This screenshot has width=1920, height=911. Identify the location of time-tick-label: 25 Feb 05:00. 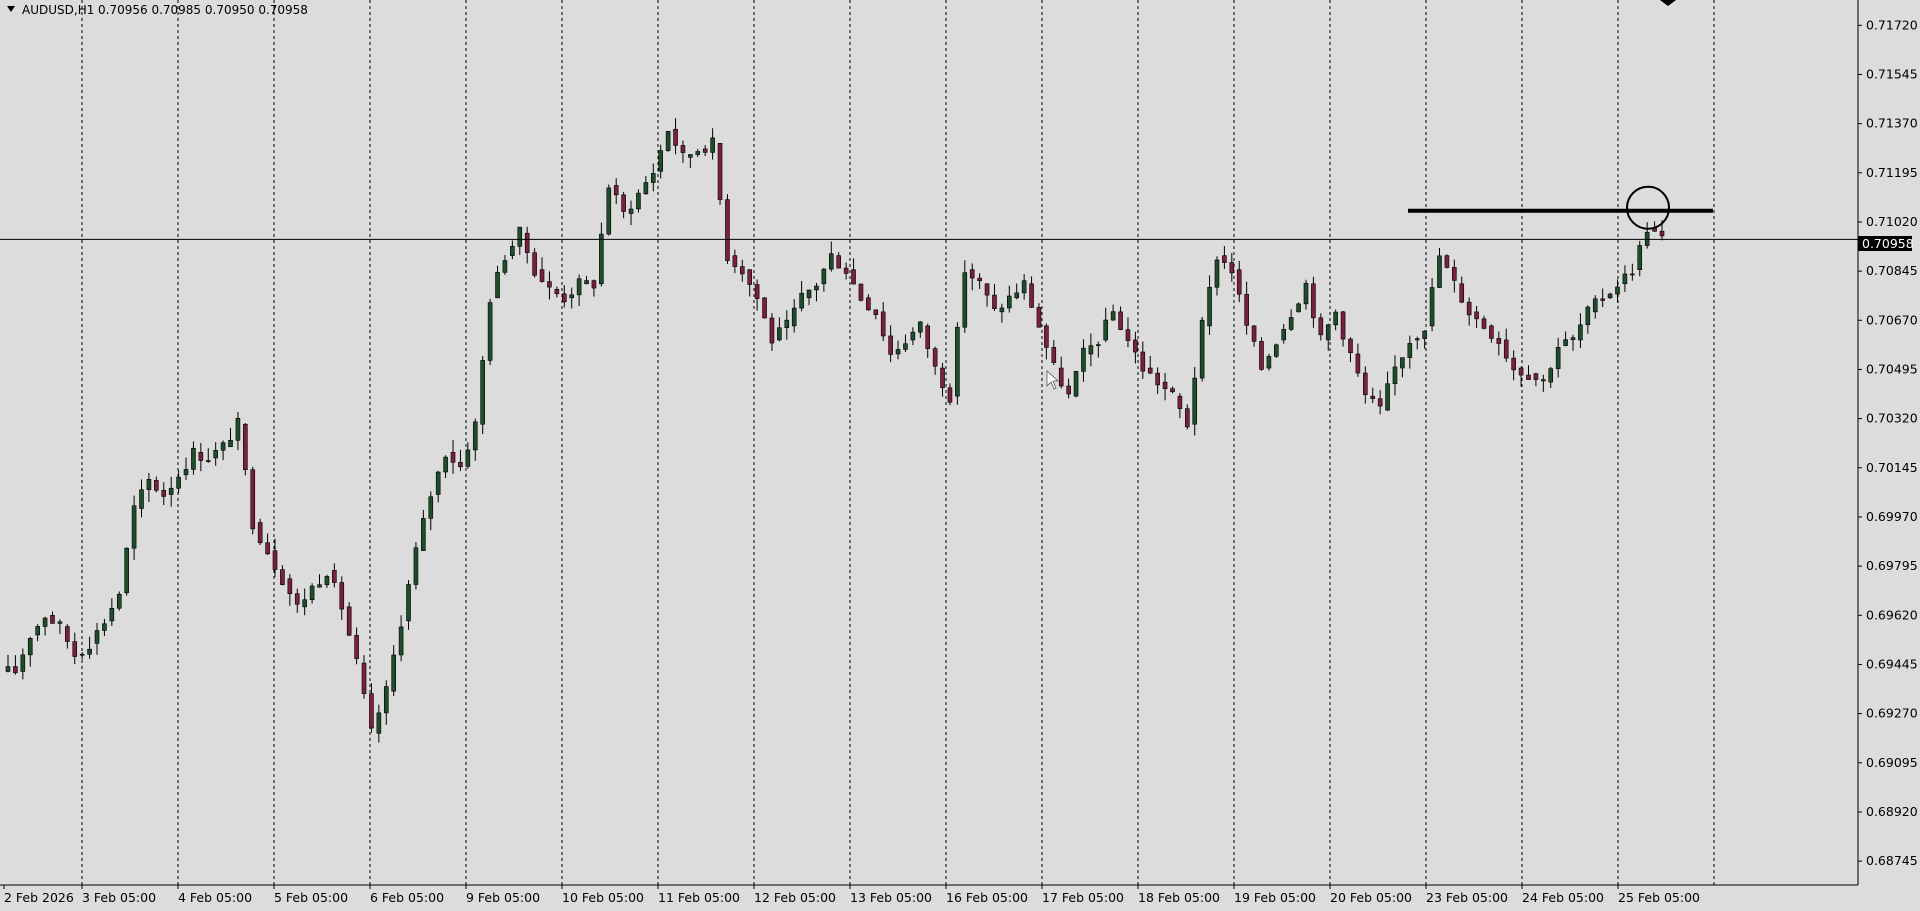
(1659, 897).